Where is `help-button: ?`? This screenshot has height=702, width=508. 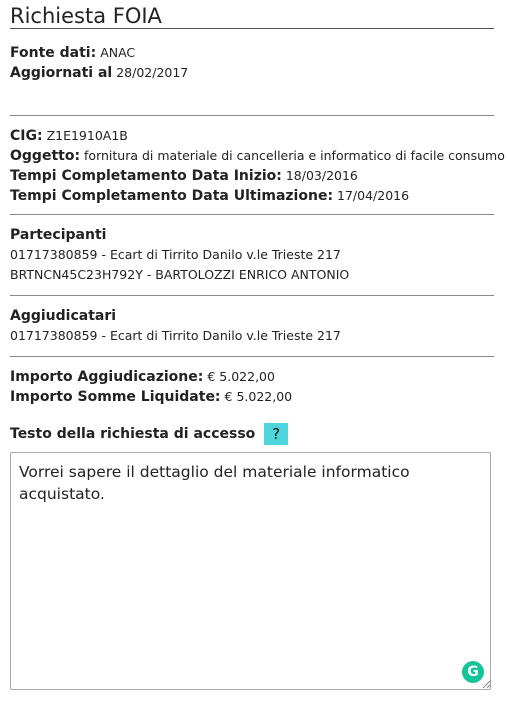 help-button: ? is located at coordinates (276, 434).